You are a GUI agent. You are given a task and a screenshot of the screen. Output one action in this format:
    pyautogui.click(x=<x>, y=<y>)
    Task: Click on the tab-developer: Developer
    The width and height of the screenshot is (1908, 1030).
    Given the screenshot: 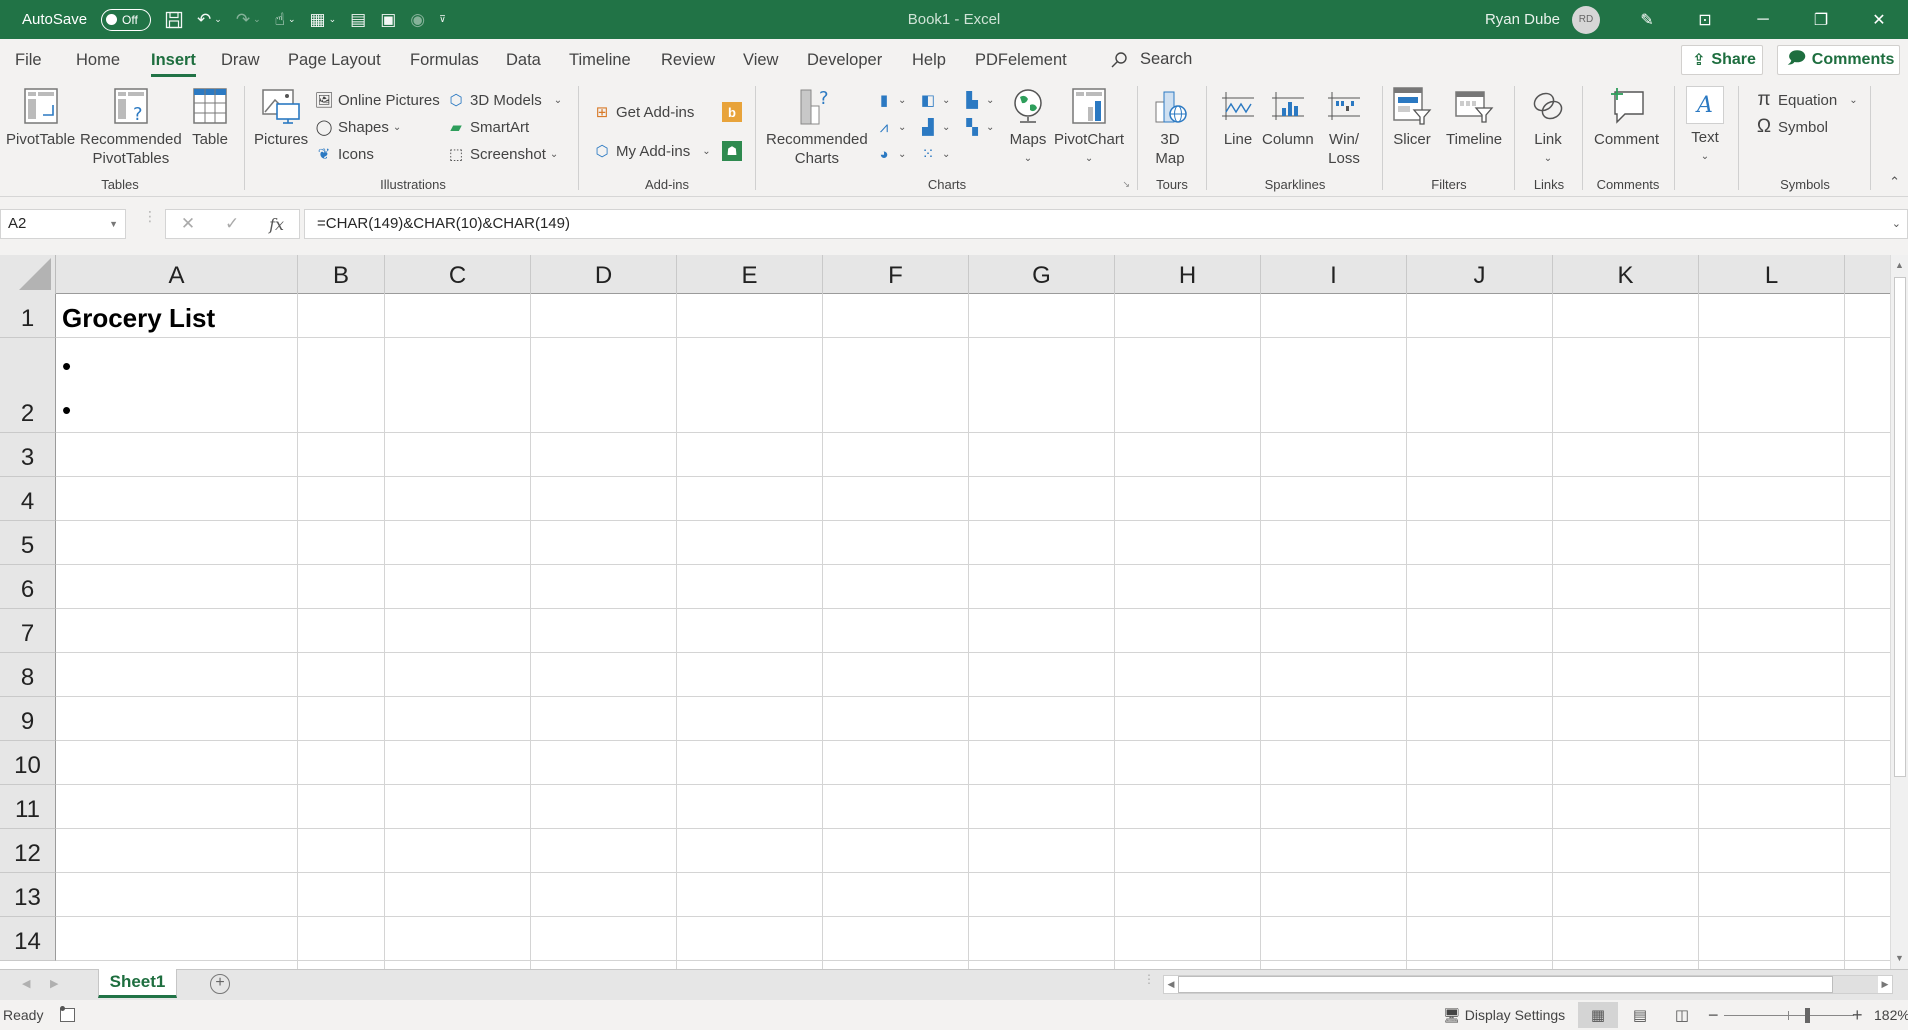 What is the action you would take?
    pyautogui.click(x=844, y=59)
    